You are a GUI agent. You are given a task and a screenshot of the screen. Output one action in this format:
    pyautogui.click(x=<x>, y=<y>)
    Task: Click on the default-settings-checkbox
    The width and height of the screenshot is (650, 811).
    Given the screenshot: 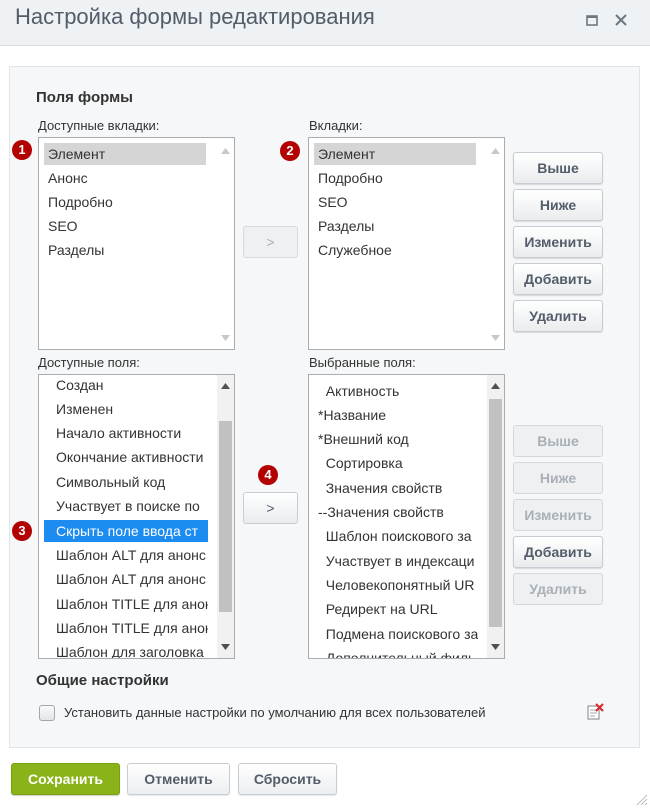 What is the action you would take?
    pyautogui.click(x=47, y=713)
    